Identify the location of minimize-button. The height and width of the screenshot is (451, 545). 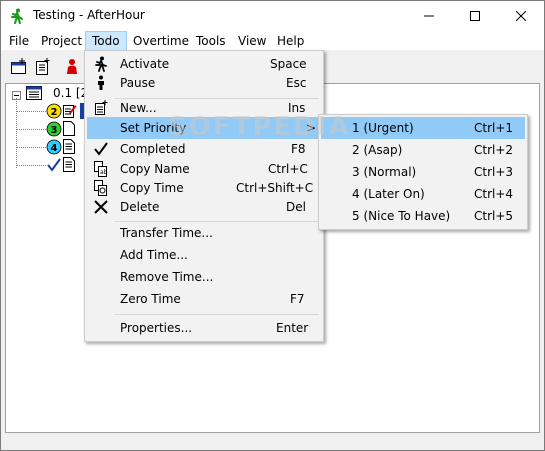
(429, 16).